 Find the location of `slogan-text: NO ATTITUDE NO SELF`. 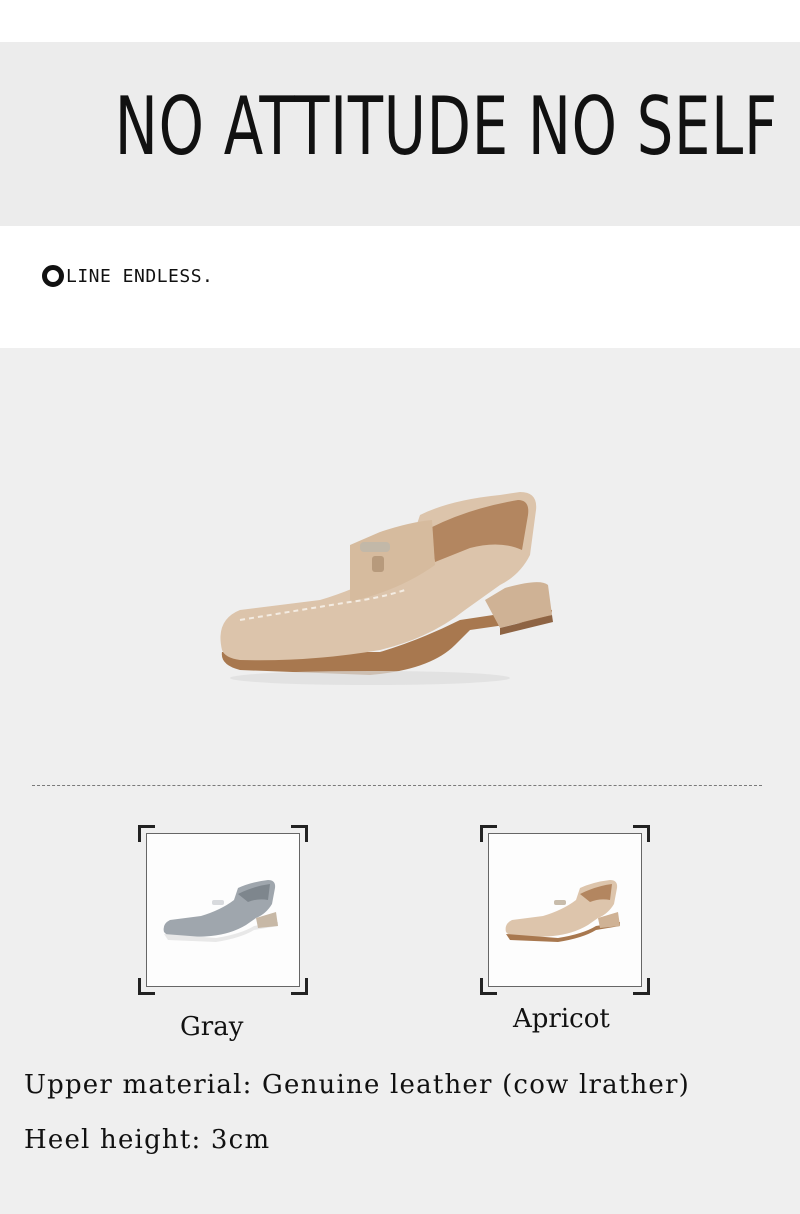

slogan-text: NO ATTITUDE NO SELF is located at coordinates (446, 126).